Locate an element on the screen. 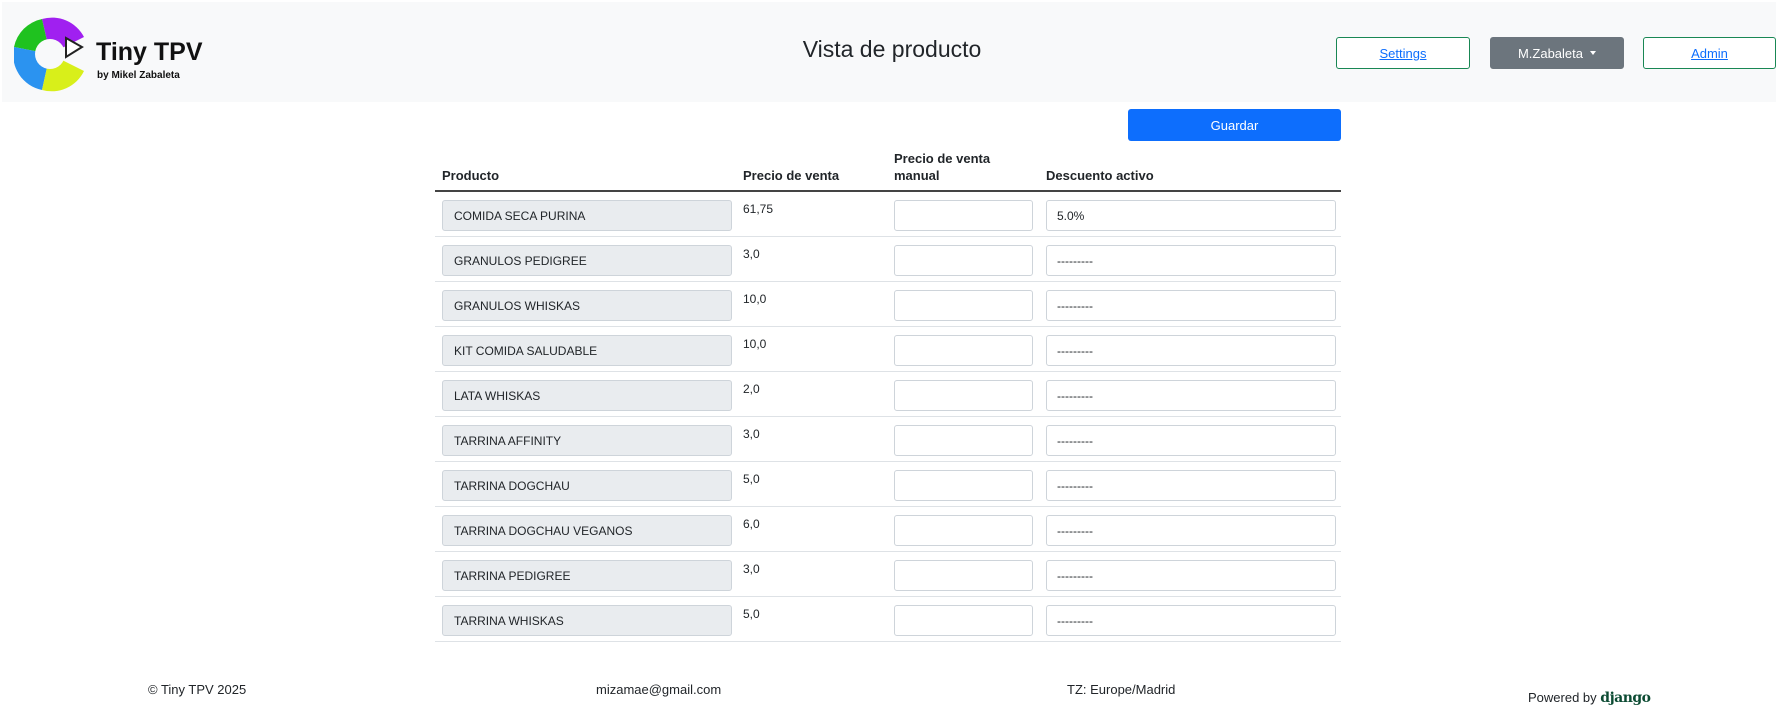 Image resolution: width=1776 pixels, height=727 pixels. table-row: TARRINA DOGCHAU 5,0 --------- is located at coordinates (888, 484).